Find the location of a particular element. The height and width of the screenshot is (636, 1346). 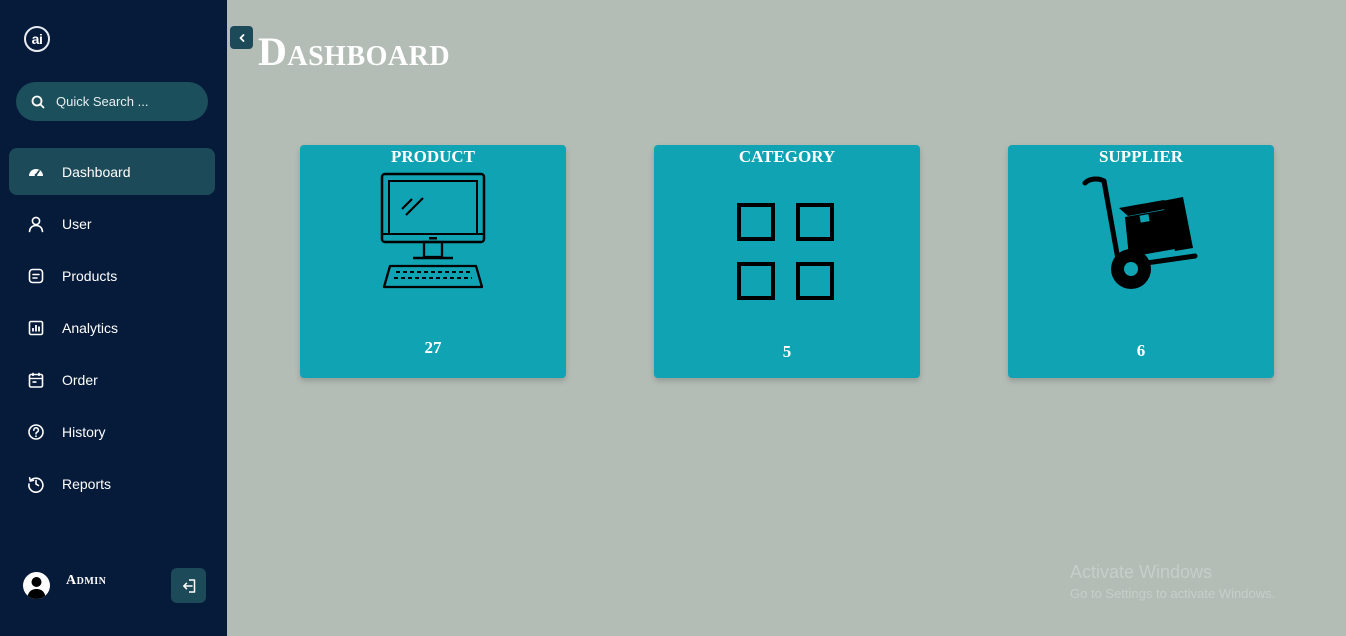

speedometer-icon is located at coordinates (36, 172).